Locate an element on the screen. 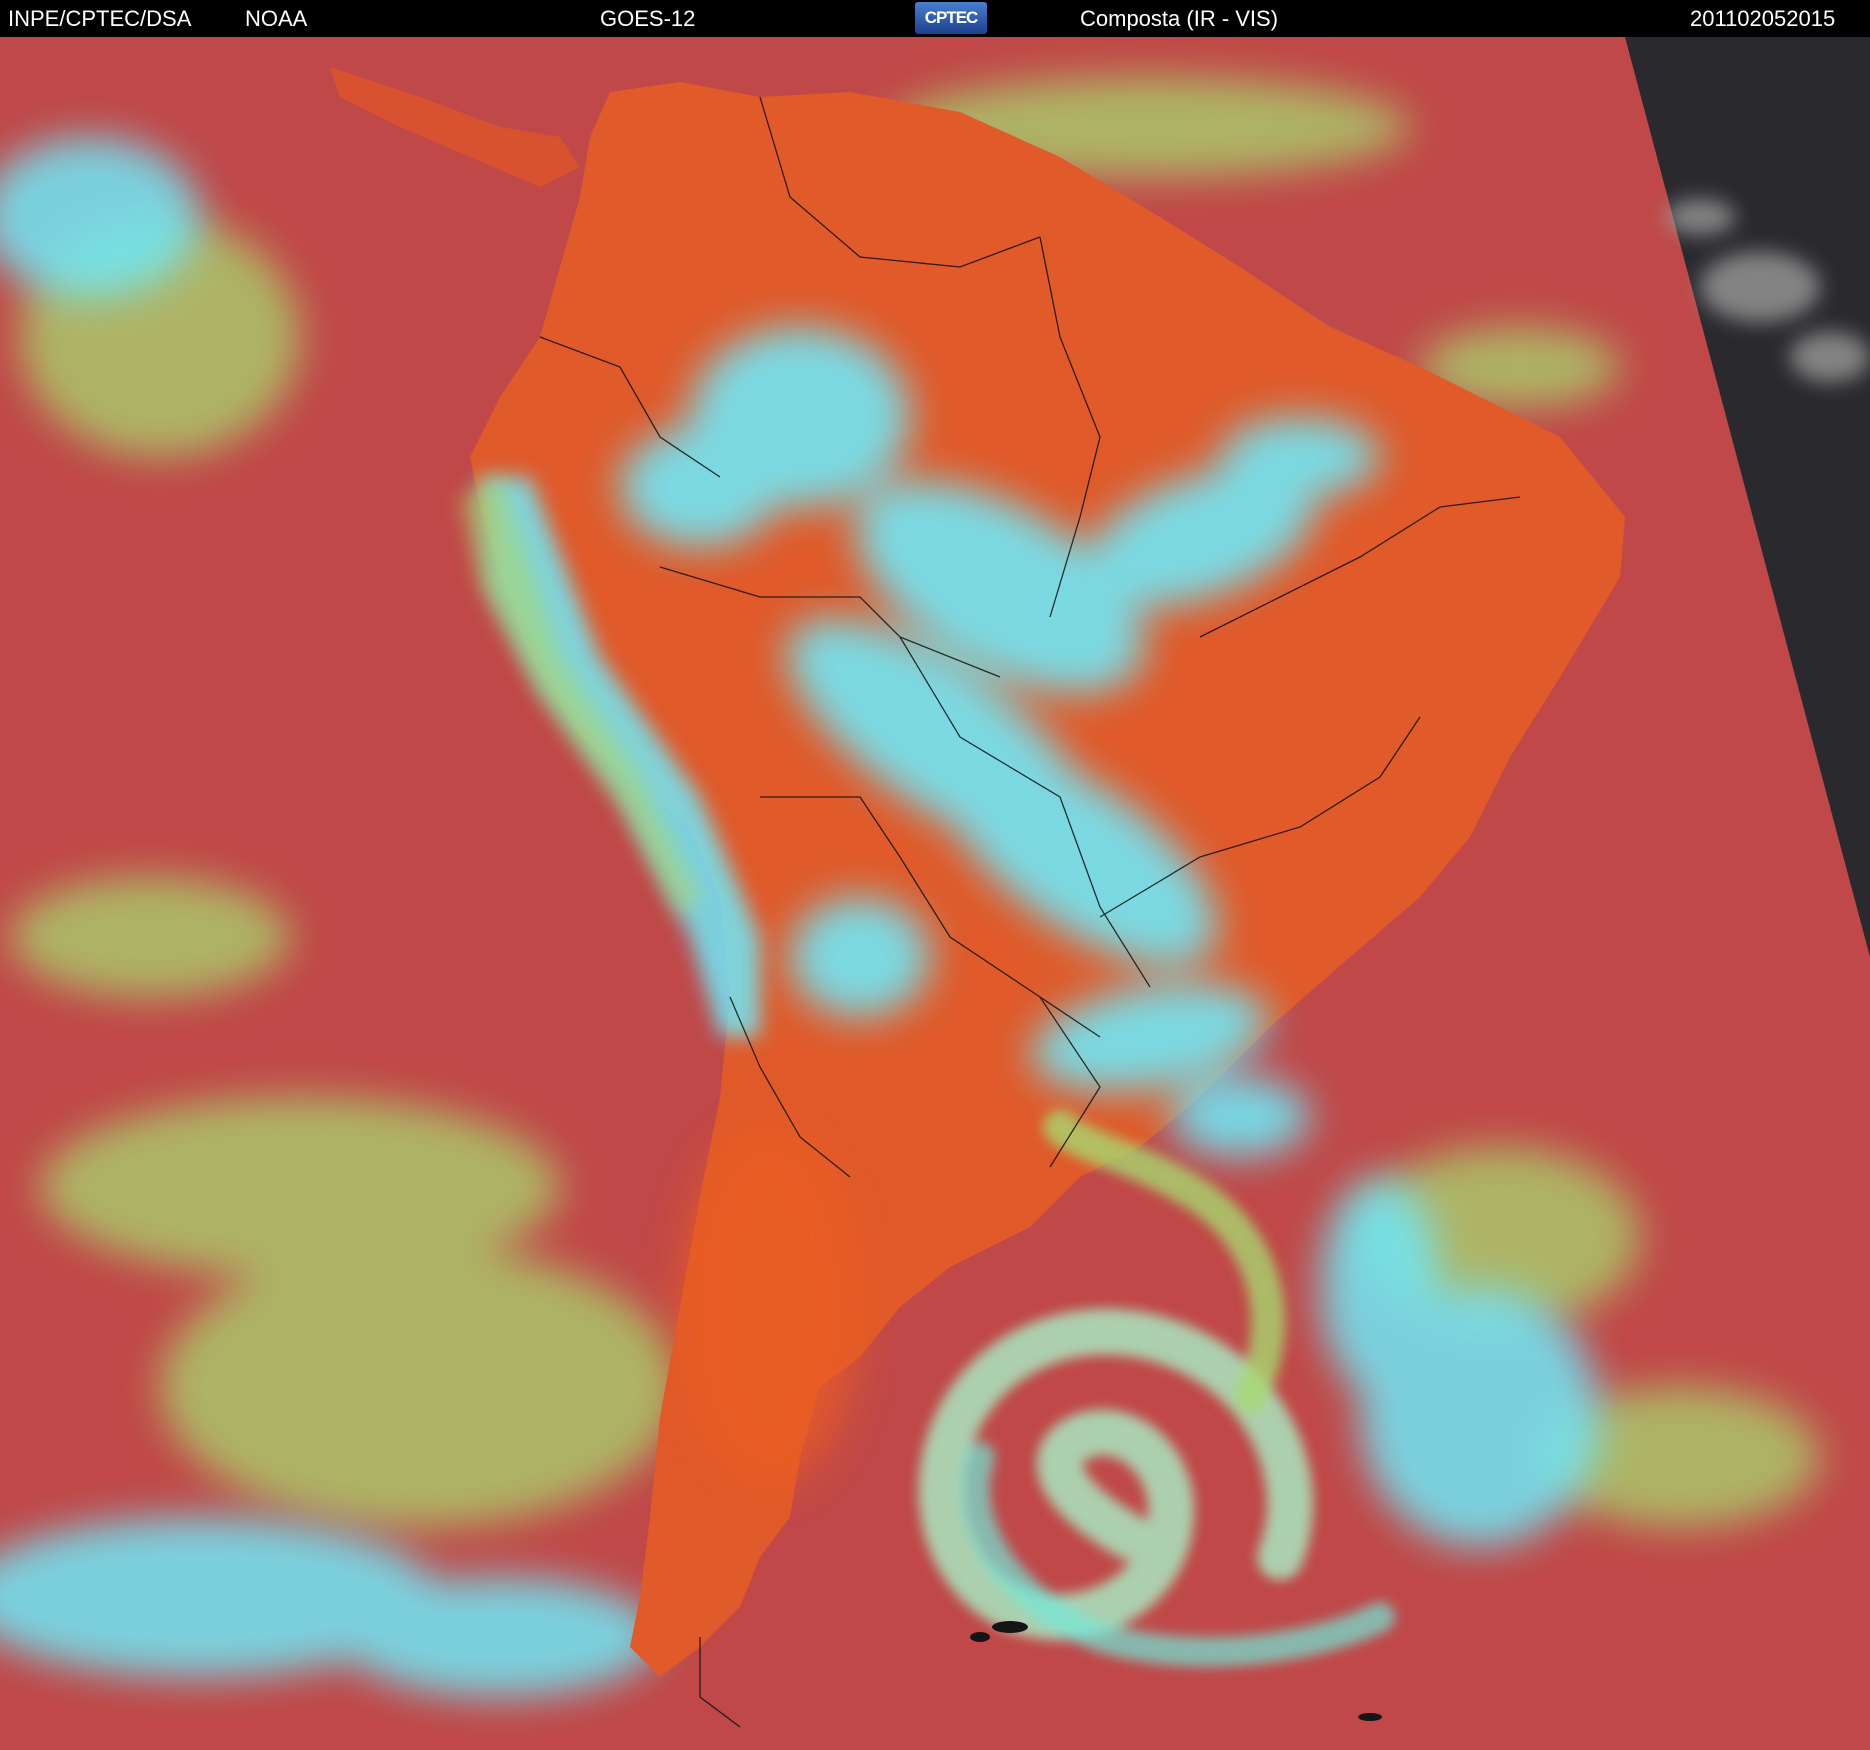  logo-text: CPTEC is located at coordinates (951, 17).